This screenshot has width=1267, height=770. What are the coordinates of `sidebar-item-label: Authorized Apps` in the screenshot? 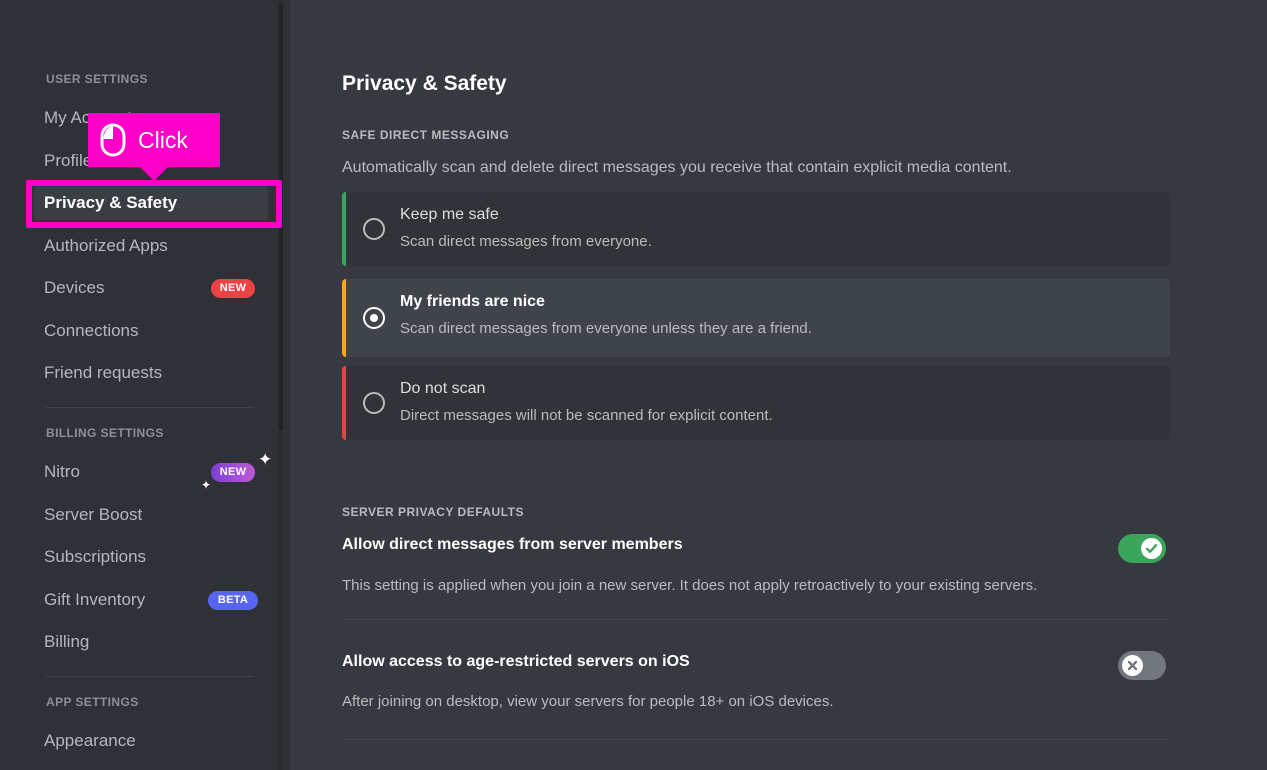 It's located at (106, 245).